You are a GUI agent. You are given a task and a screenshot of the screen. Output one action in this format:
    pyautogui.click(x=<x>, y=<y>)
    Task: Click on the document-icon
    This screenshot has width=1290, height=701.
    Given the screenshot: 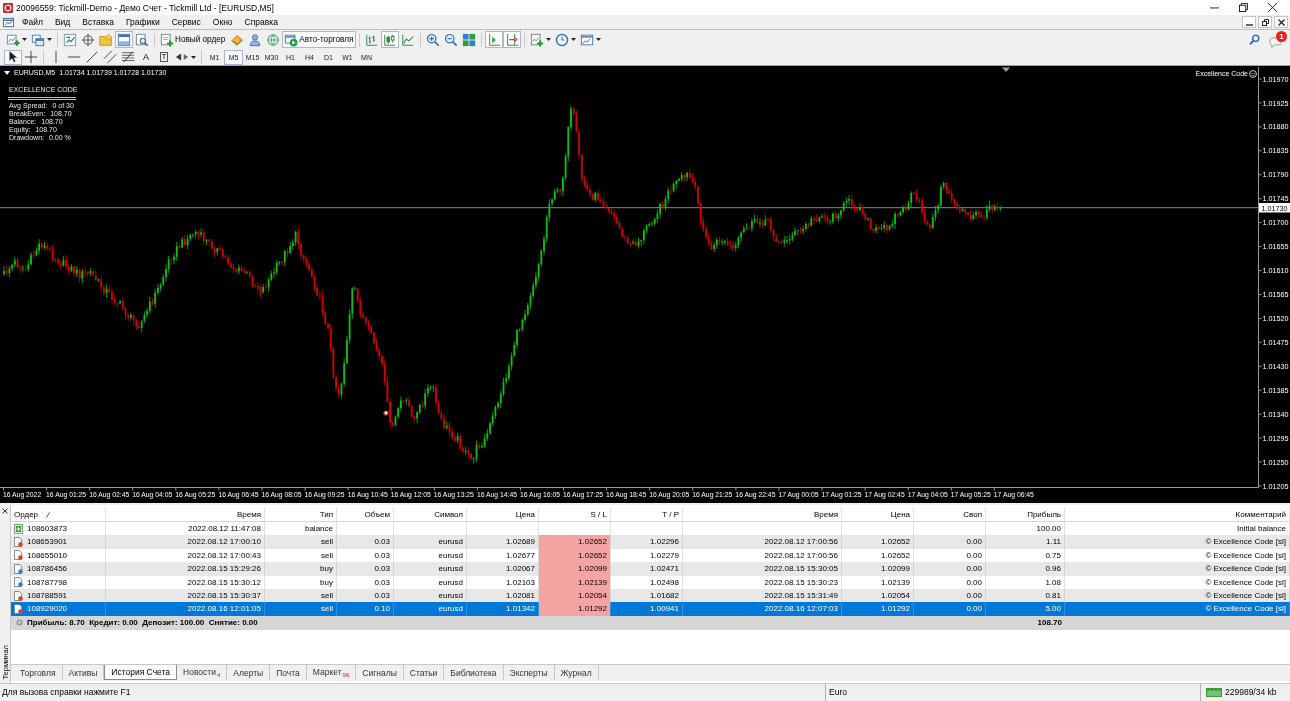 What is the action you would take?
    pyautogui.click(x=18, y=542)
    